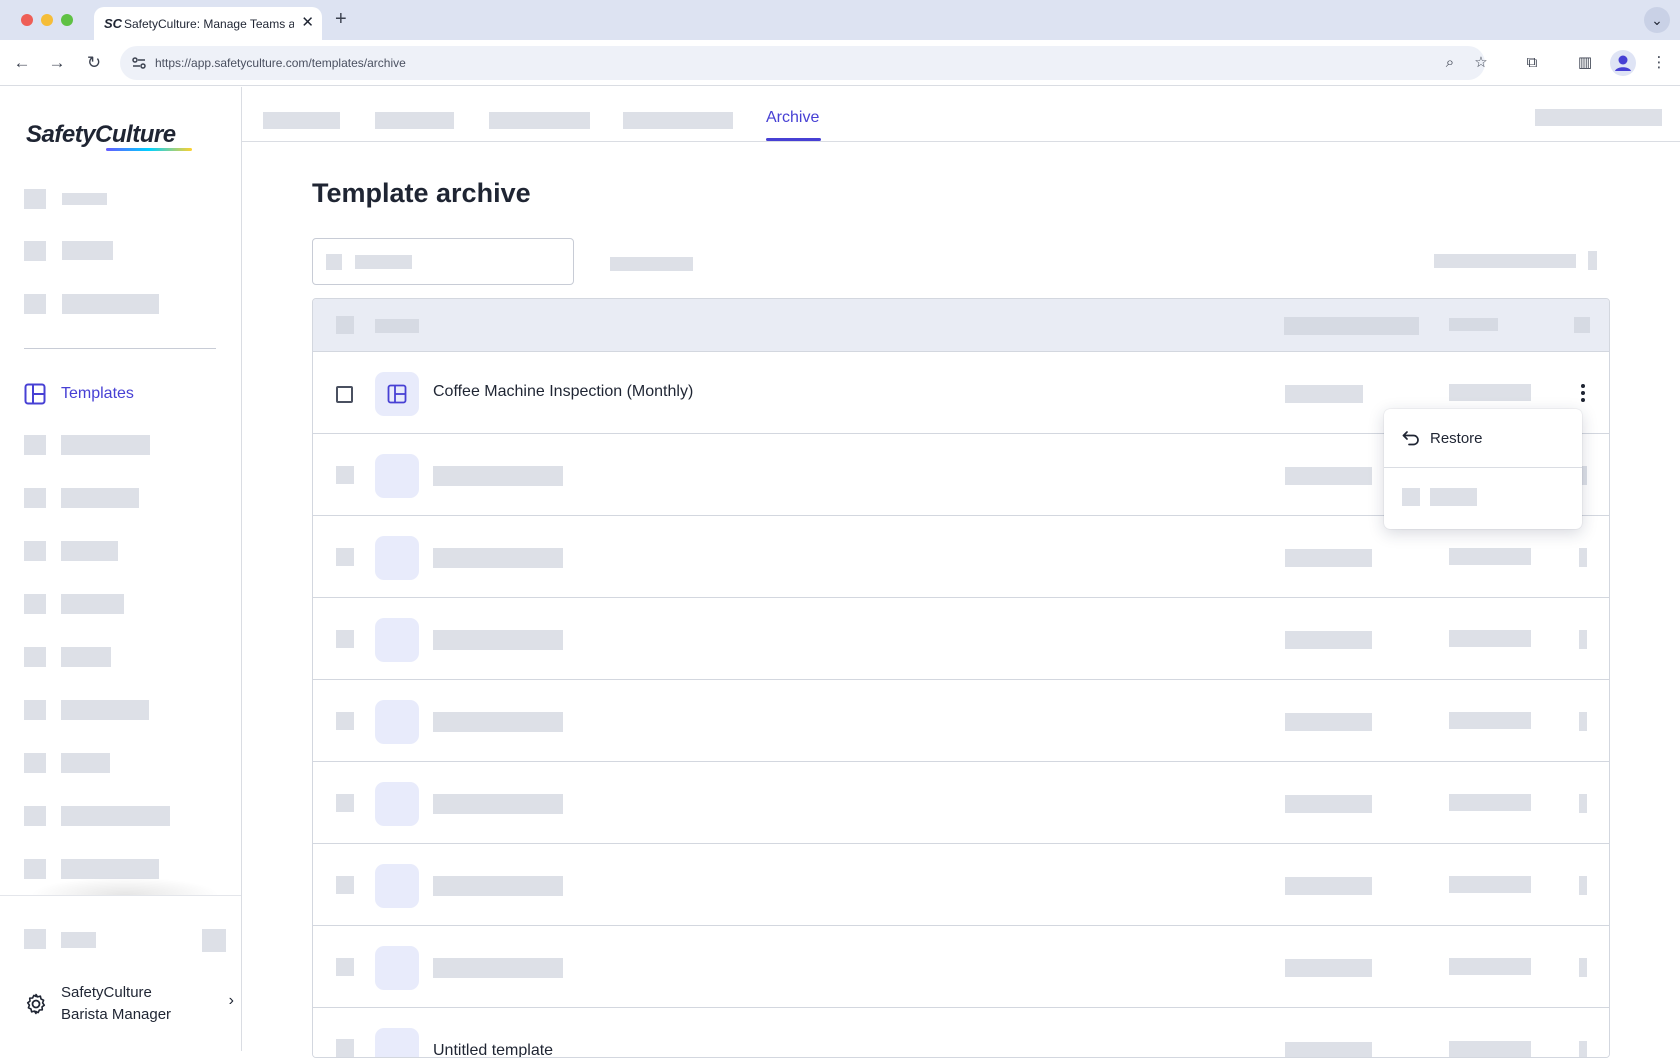  I want to click on side-panel-icon: ▥, so click(1585, 63).